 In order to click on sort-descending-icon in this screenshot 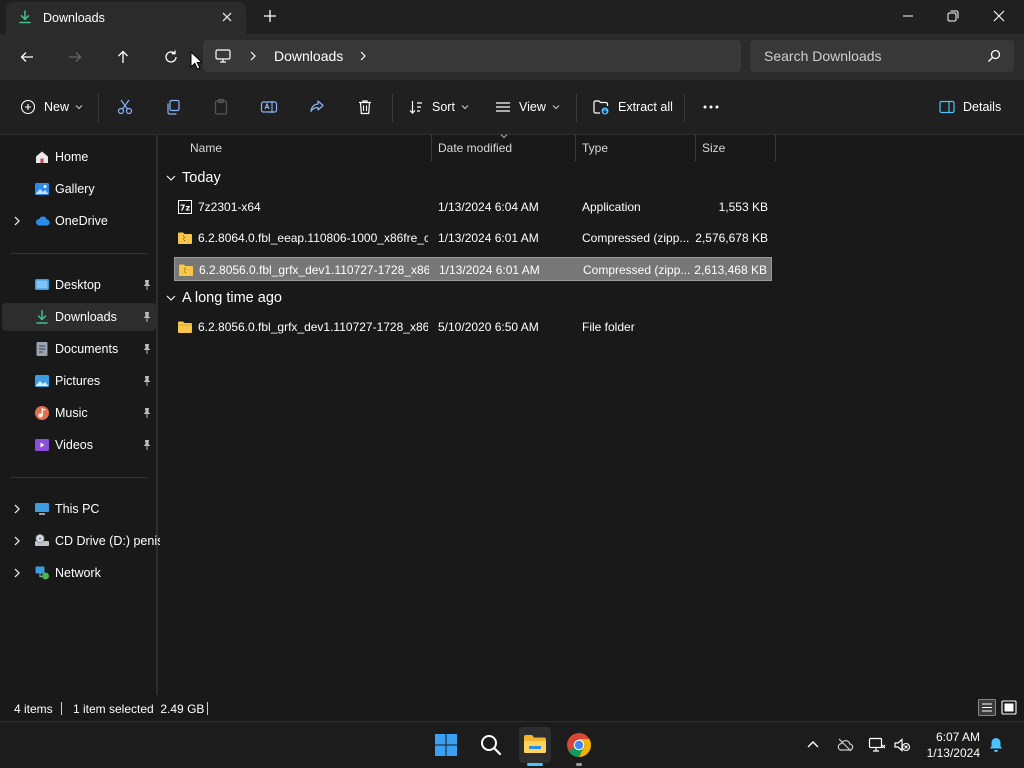, I will do `click(504, 136)`.